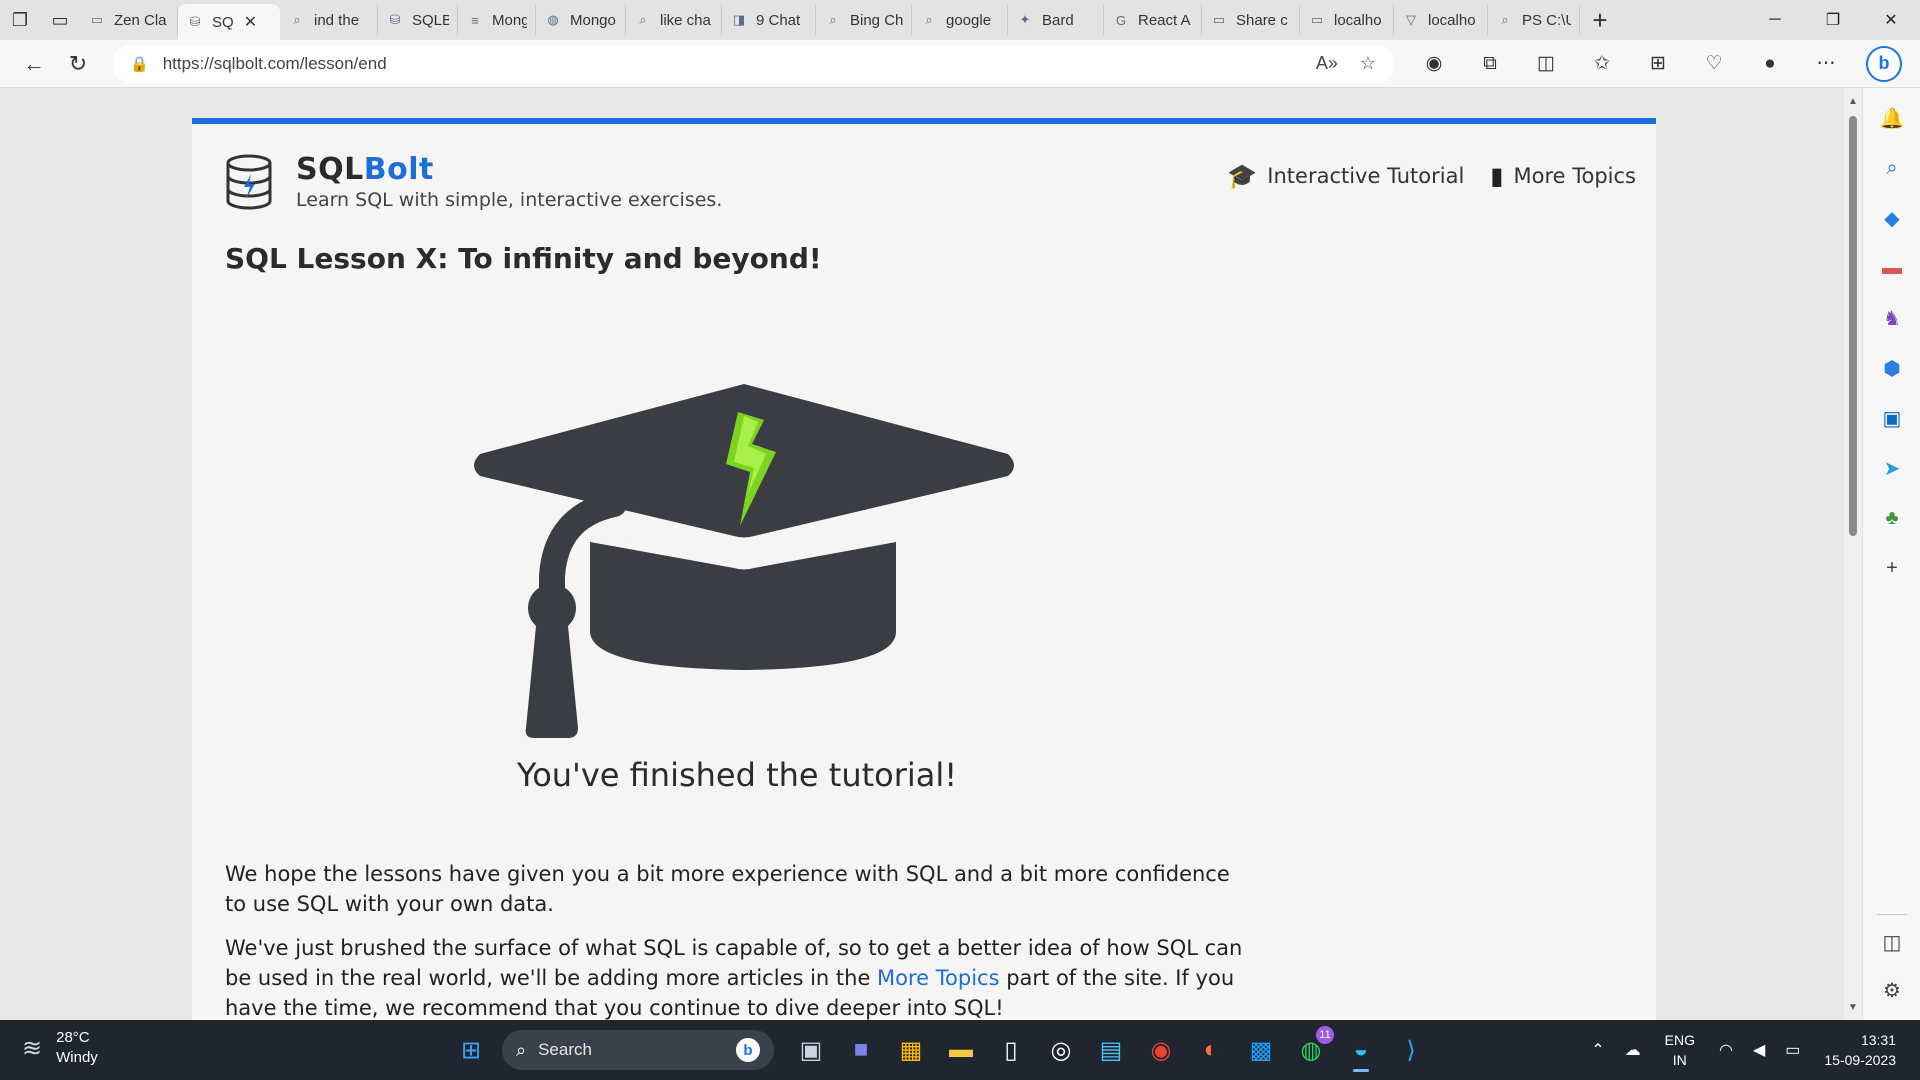 Image resolution: width=1920 pixels, height=1080 pixels. I want to click on browser-tab: ⌕ PS C:\U, so click(1534, 20).